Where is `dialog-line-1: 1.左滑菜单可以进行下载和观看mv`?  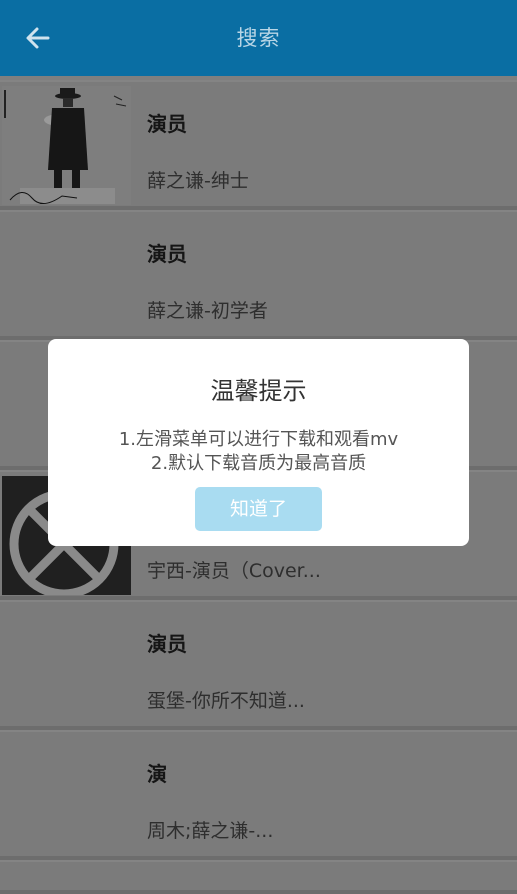 dialog-line-1: 1.左滑菜单可以进行下载和观看mv is located at coordinates (258, 439).